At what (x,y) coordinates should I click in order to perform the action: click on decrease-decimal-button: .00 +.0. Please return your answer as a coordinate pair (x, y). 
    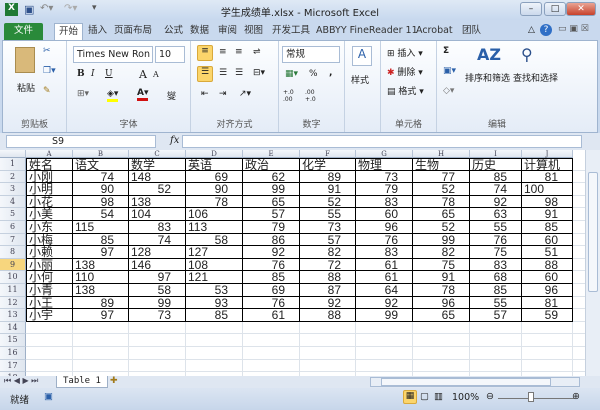
    Looking at the image, I should click on (314, 96).